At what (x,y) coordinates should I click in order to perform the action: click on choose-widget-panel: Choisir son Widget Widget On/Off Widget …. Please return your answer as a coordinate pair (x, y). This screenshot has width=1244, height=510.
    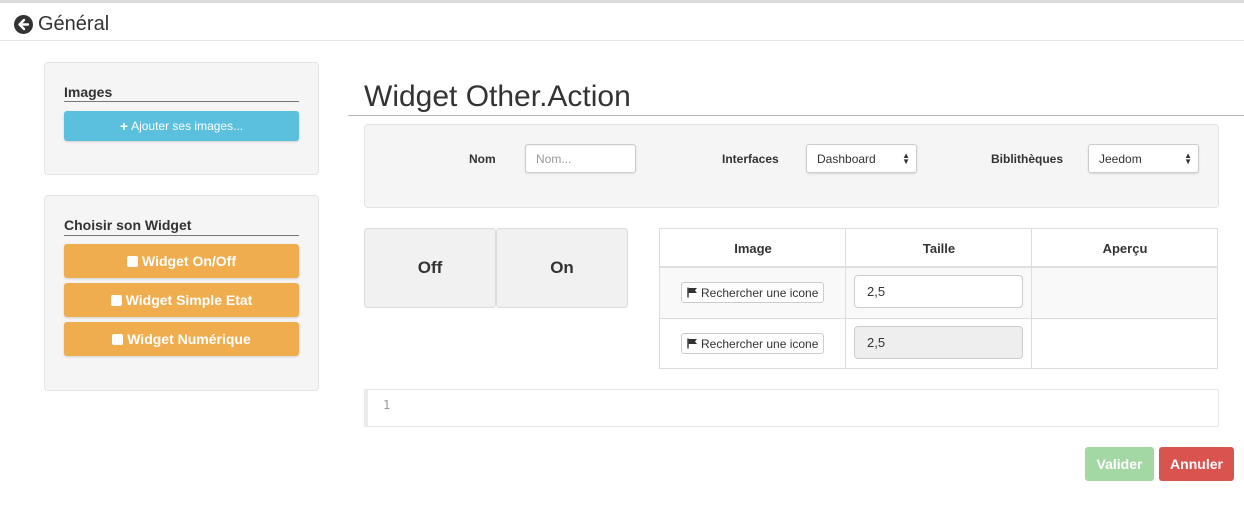
    Looking at the image, I should click on (181, 293).